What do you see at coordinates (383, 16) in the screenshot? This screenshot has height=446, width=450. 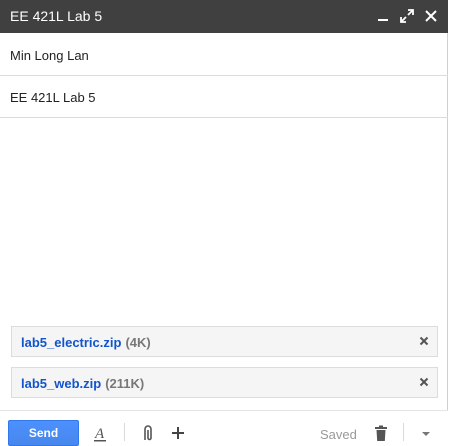 I see `minimize-icon` at bounding box center [383, 16].